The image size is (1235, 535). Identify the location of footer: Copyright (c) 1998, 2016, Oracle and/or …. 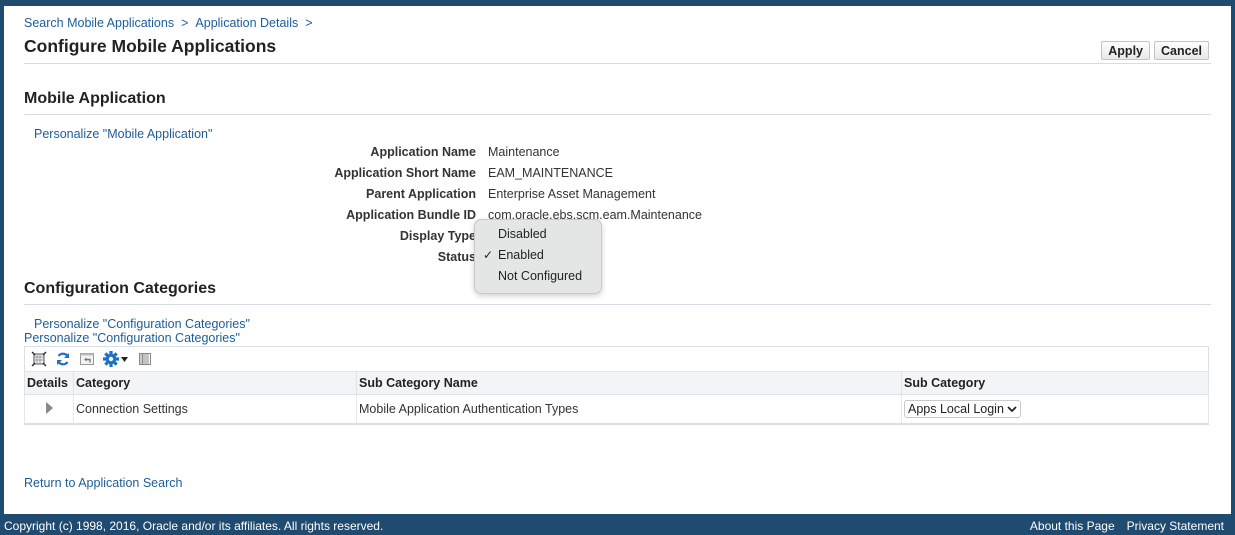
(617, 524).